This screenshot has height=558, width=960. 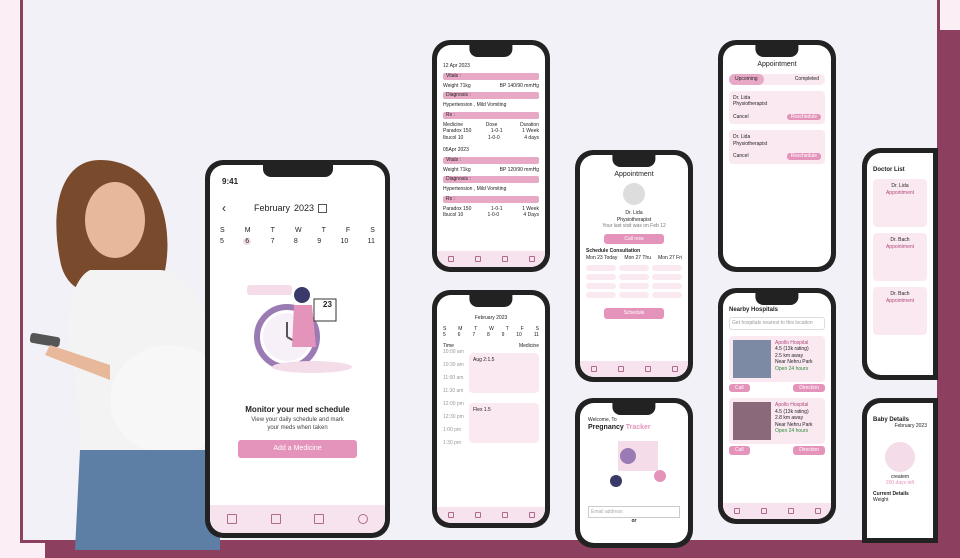 What do you see at coordinates (327, 304) in the screenshot?
I see `calendar-day-number: 23` at bounding box center [327, 304].